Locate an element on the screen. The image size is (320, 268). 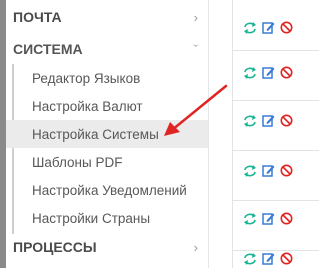
chevron-down-icon: ˇ is located at coordinates (195, 49).